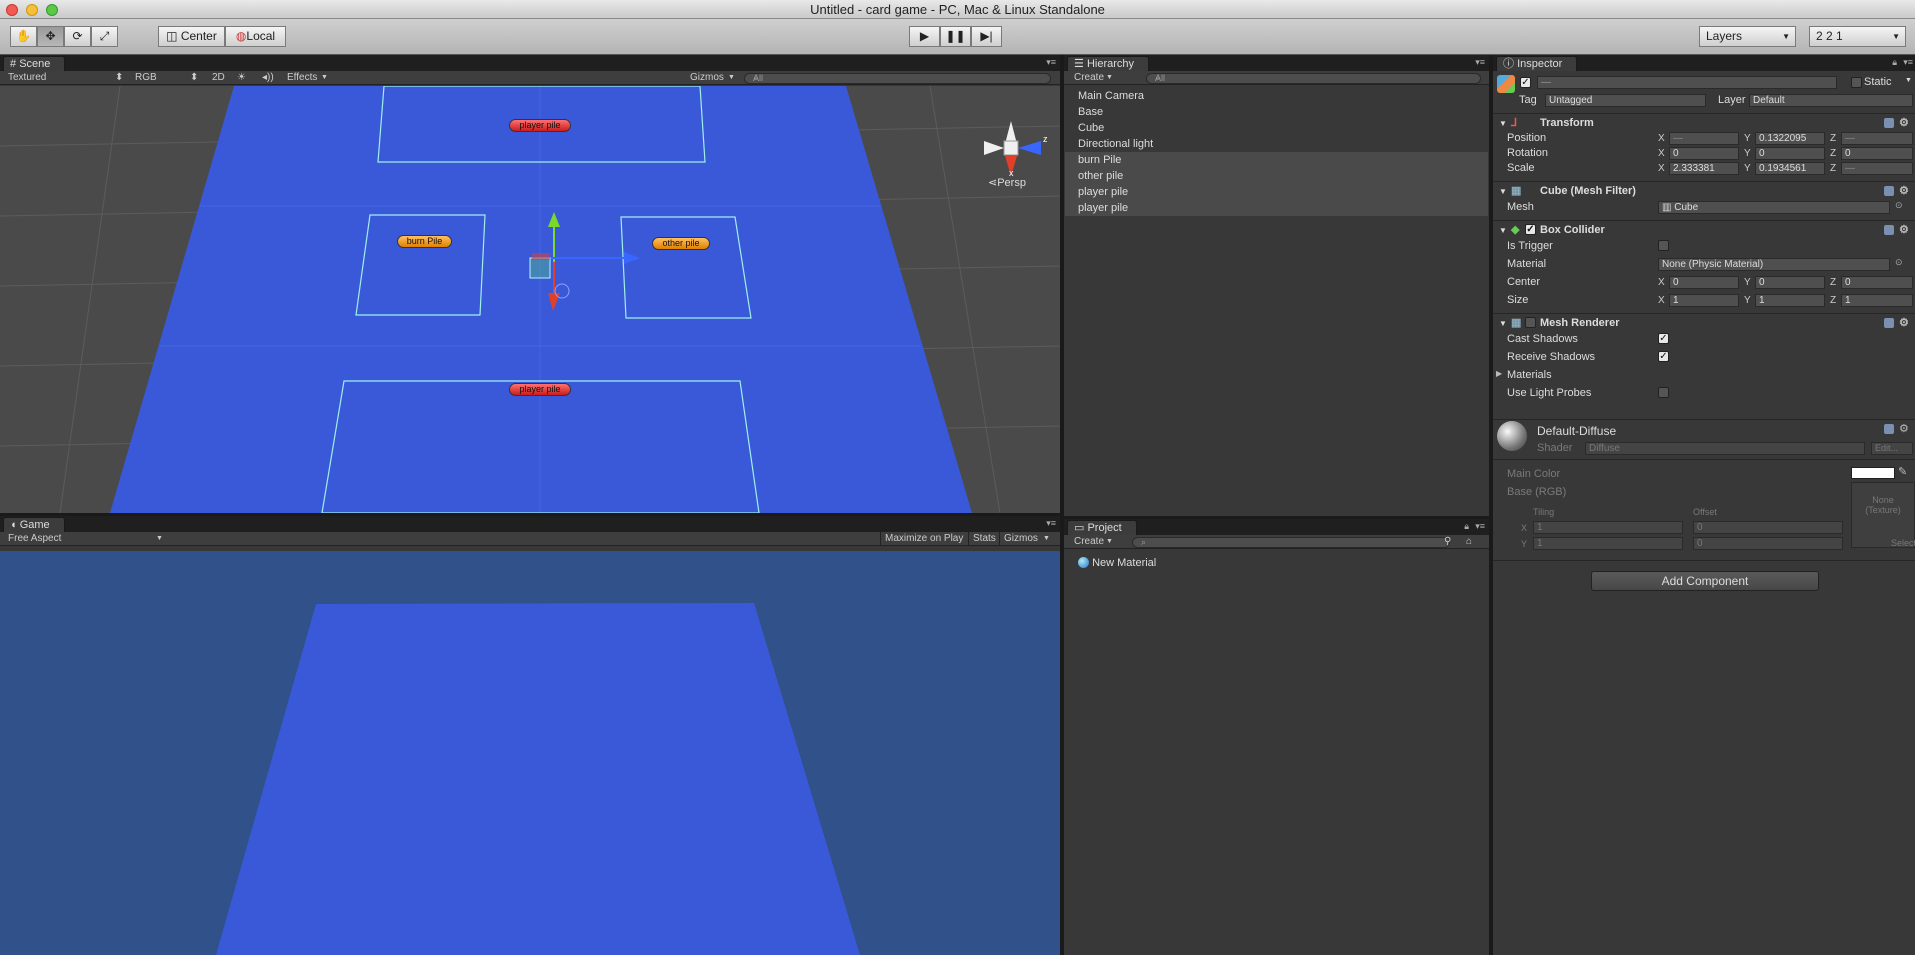 This screenshot has width=1915, height=955. What do you see at coordinates (1790, 282) in the screenshot?
I see `center-y-field: 0` at bounding box center [1790, 282].